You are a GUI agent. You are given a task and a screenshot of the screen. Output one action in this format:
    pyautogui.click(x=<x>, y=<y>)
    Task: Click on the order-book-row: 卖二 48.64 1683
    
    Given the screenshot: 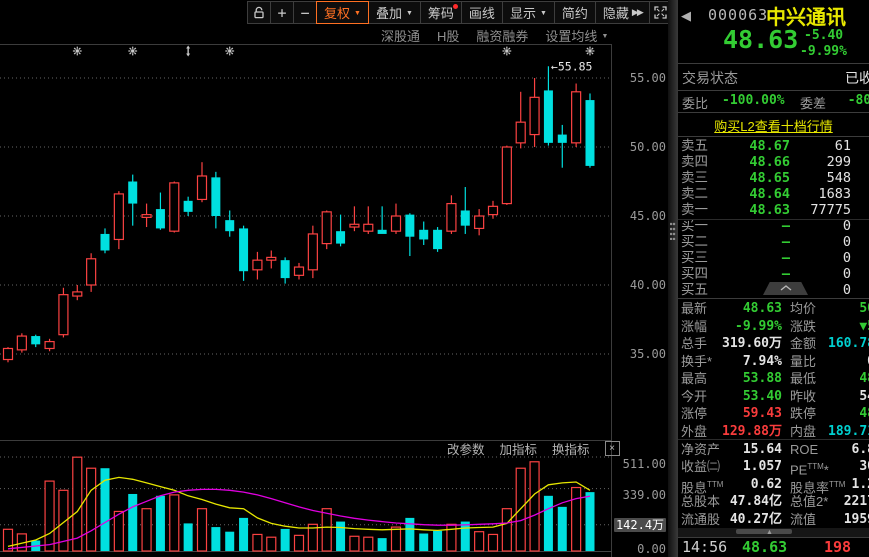 What is the action you would take?
    pyautogui.click(x=773, y=194)
    